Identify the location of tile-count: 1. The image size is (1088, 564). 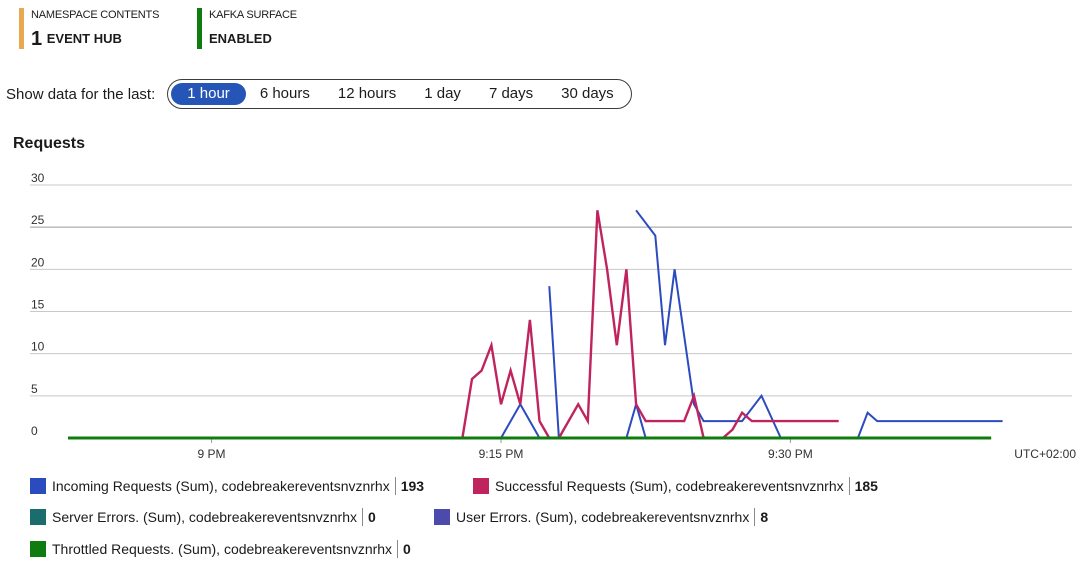
(37, 39).